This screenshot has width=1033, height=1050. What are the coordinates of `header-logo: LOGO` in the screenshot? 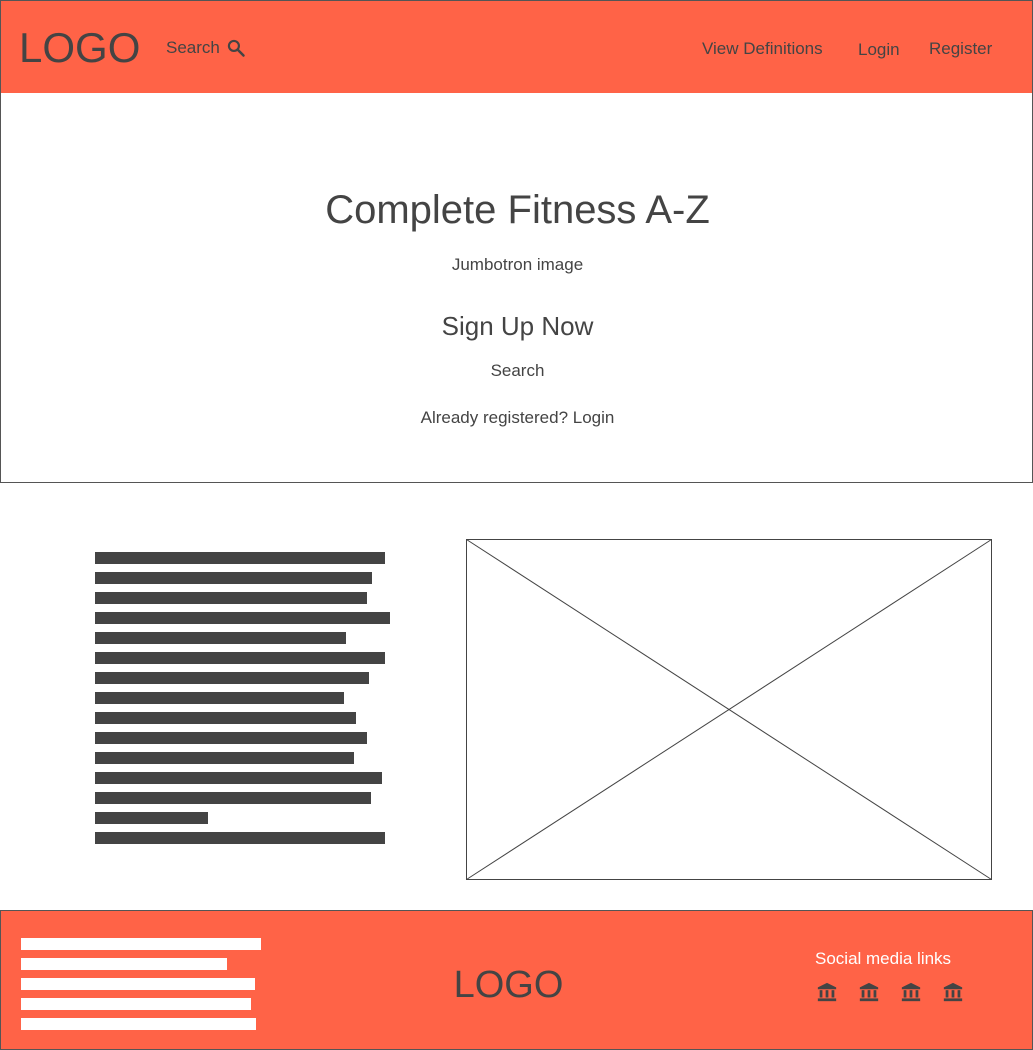 It's located at (79, 48).